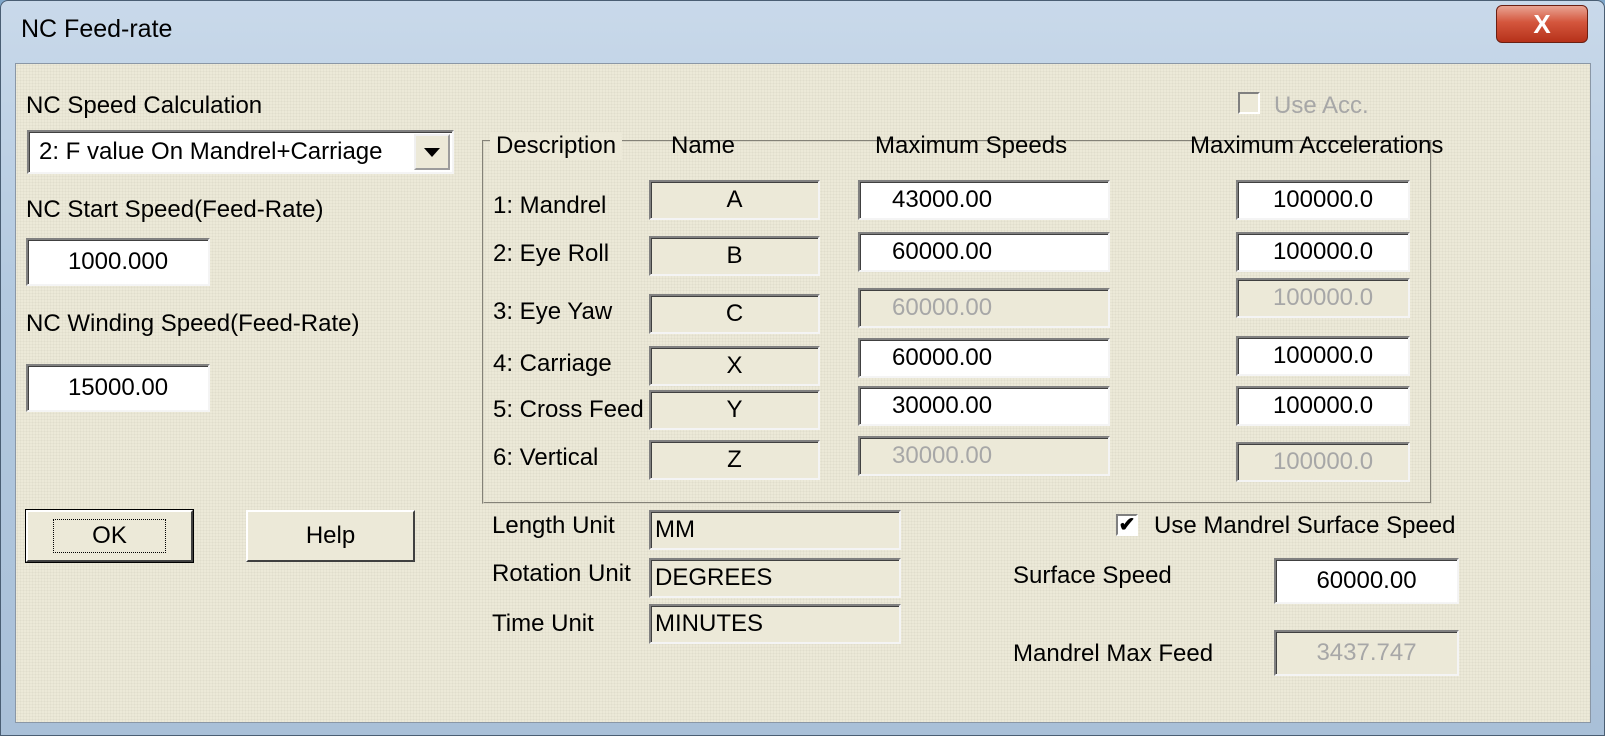  Describe the element at coordinates (543, 623) in the screenshot. I see `time-unit-label: Time Unit` at that location.